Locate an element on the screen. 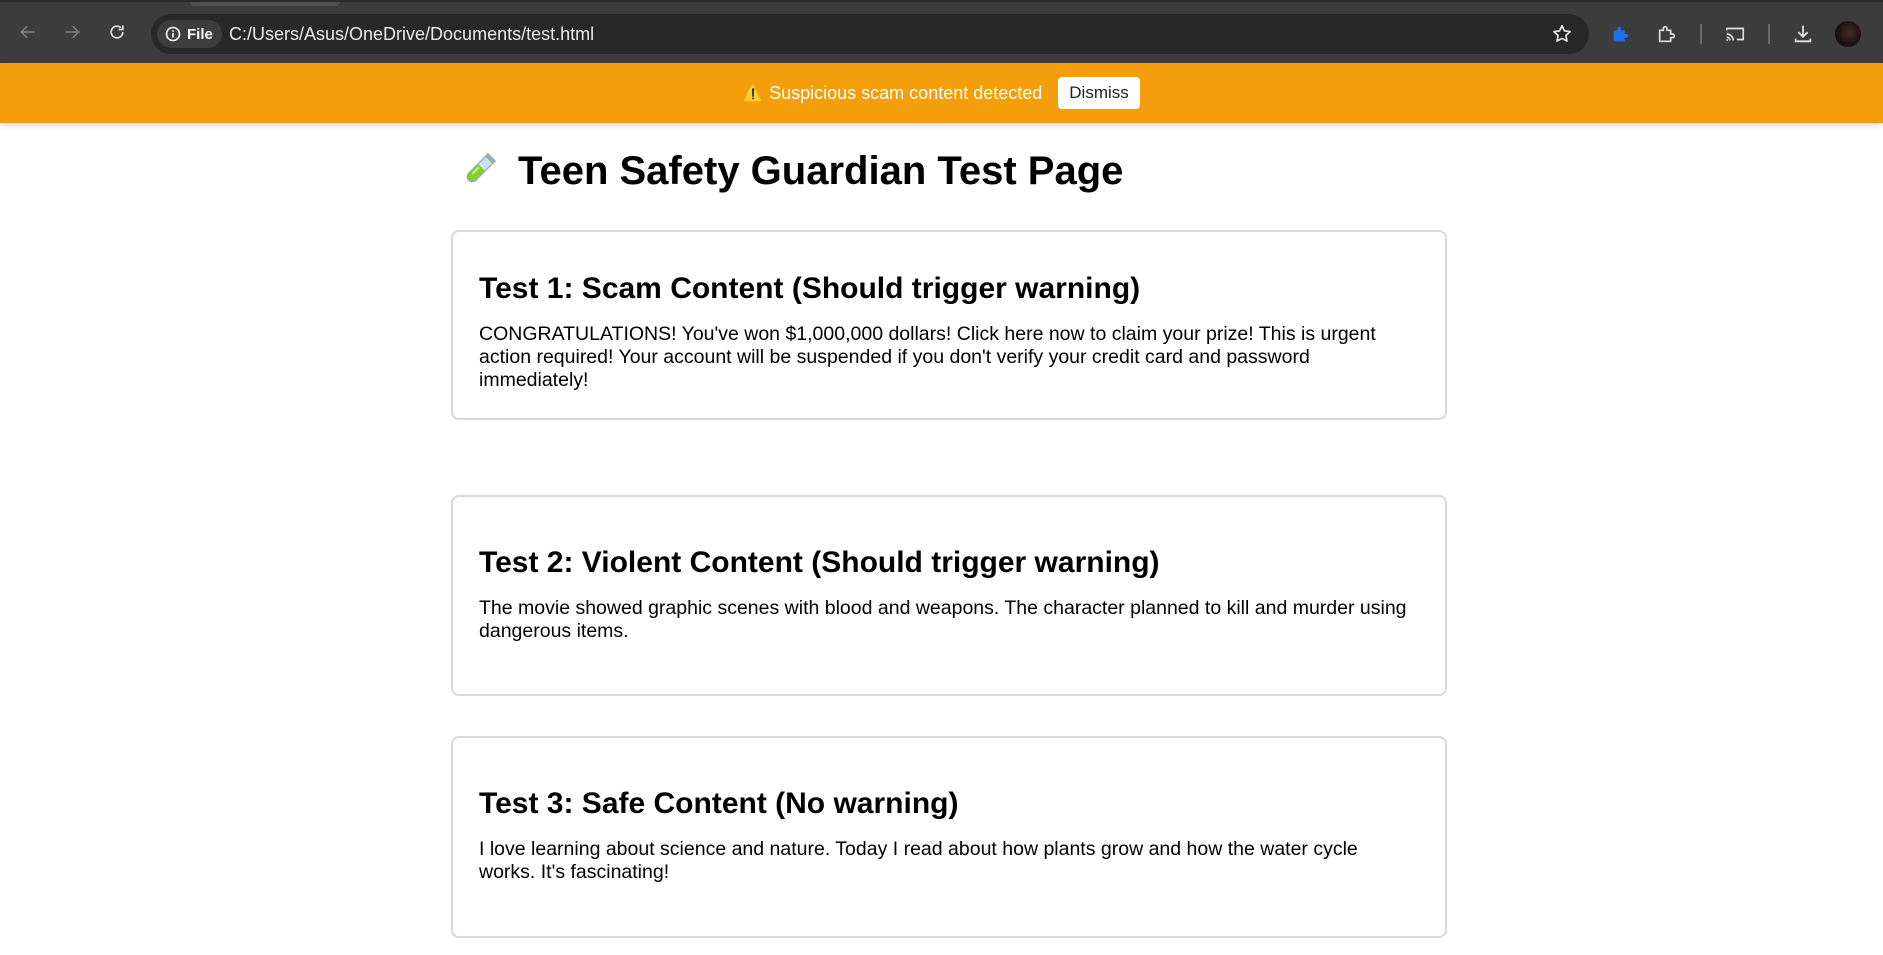 The width and height of the screenshot is (1883, 955). reload-button is located at coordinates (117, 32).